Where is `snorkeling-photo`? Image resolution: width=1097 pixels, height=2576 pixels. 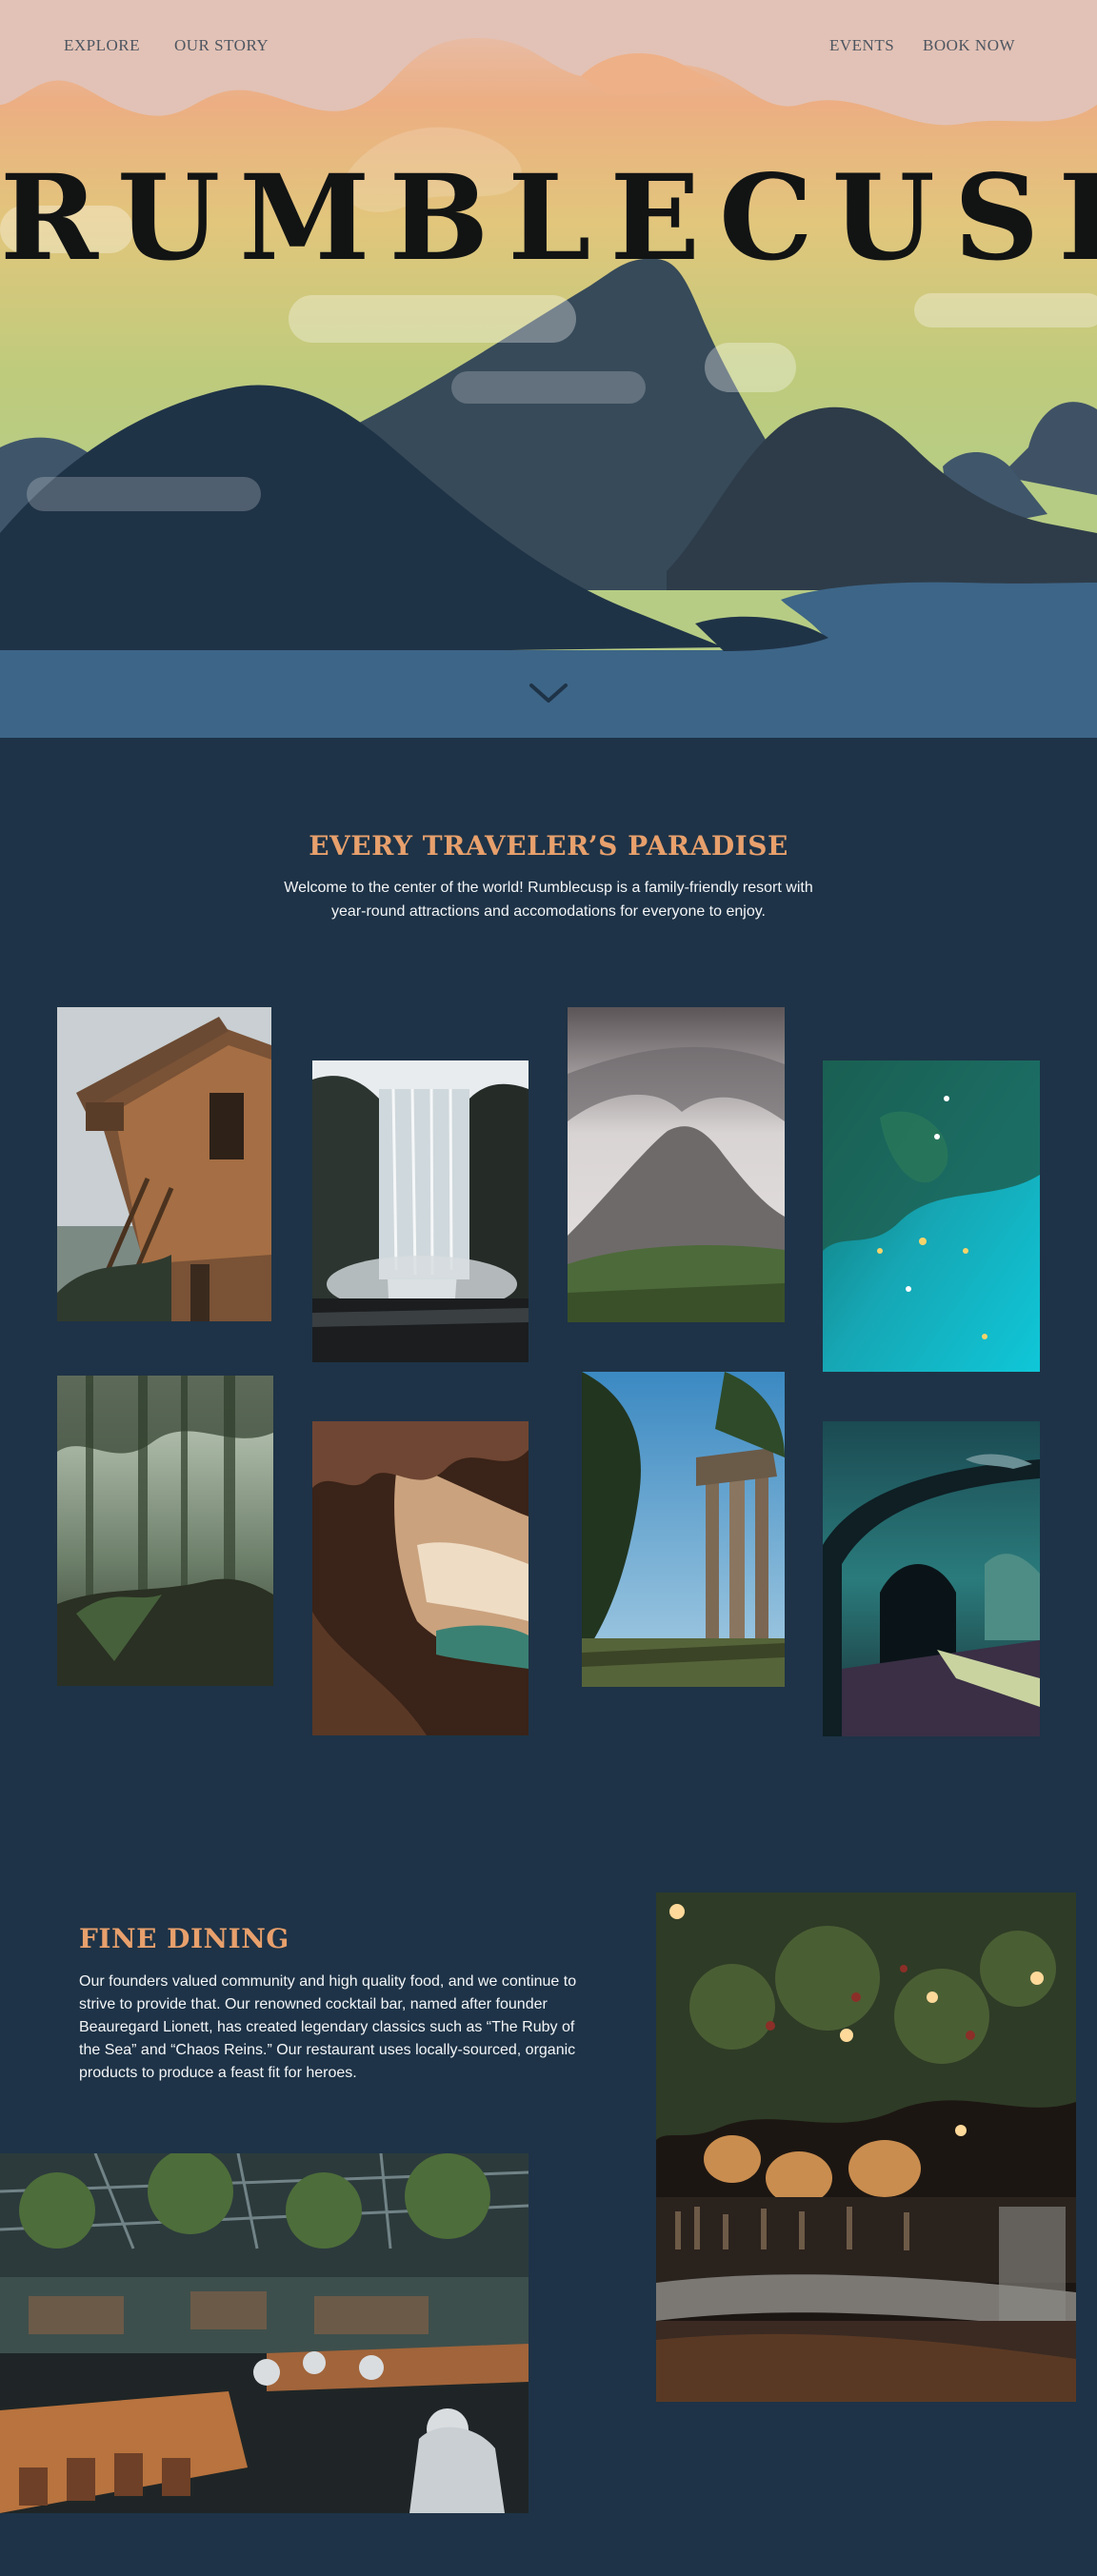
snorkeling-photo is located at coordinates (932, 1216).